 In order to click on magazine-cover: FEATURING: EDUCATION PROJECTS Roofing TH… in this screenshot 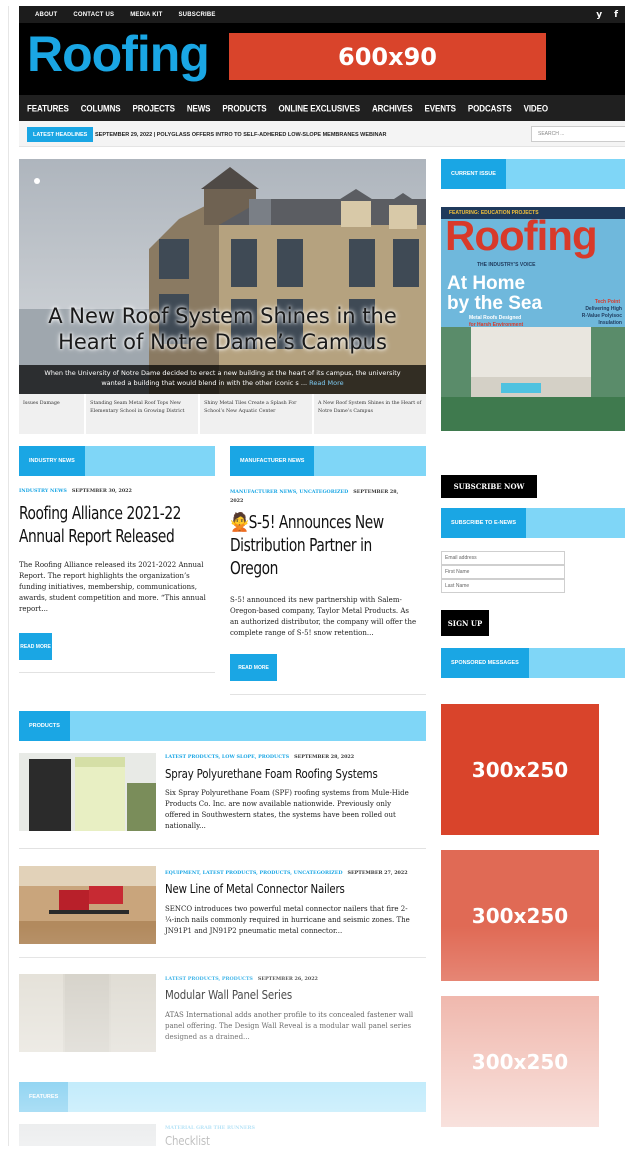, I will do `click(533, 319)`.